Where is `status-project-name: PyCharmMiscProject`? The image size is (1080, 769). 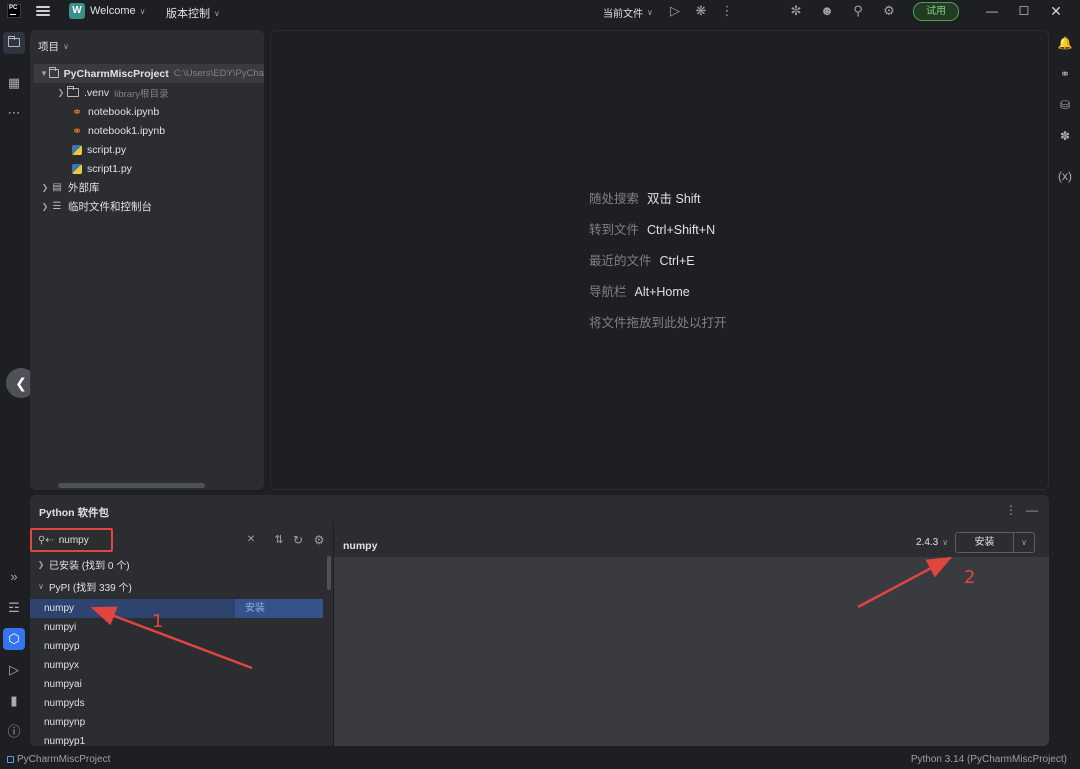
status-project-name: PyCharmMiscProject is located at coordinates (63, 759).